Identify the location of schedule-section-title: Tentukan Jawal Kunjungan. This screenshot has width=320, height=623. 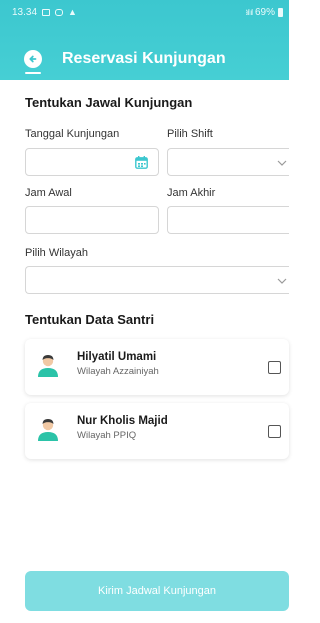
(109, 102).